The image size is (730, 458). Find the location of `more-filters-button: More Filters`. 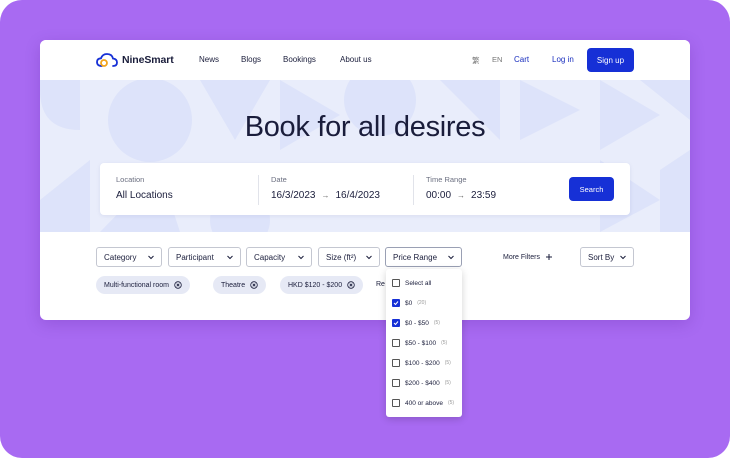

more-filters-button: More Filters is located at coordinates (528, 257).